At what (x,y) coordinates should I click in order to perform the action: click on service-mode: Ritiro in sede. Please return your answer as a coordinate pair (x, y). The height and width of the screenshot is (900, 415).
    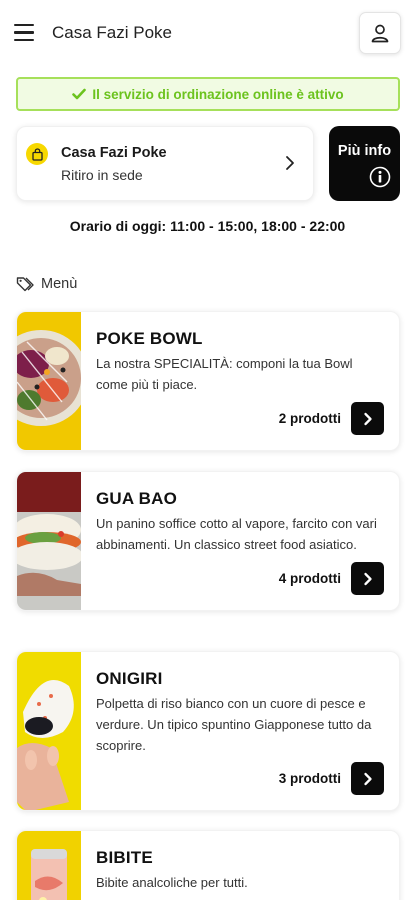
    Looking at the image, I should click on (102, 175).